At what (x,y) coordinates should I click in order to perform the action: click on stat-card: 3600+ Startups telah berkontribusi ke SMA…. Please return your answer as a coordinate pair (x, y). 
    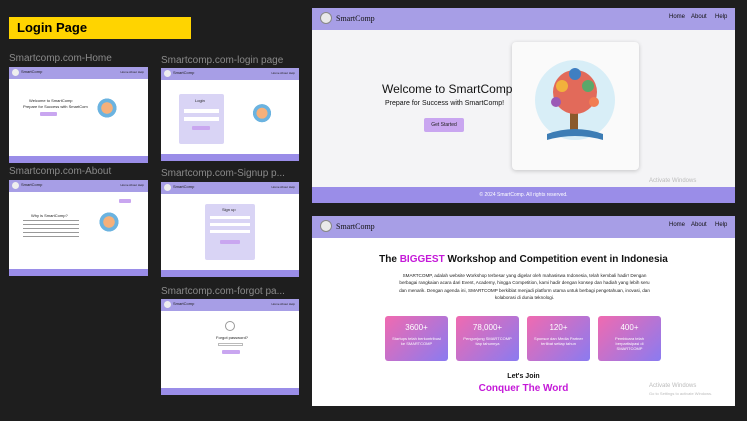
    Looking at the image, I should click on (416, 338).